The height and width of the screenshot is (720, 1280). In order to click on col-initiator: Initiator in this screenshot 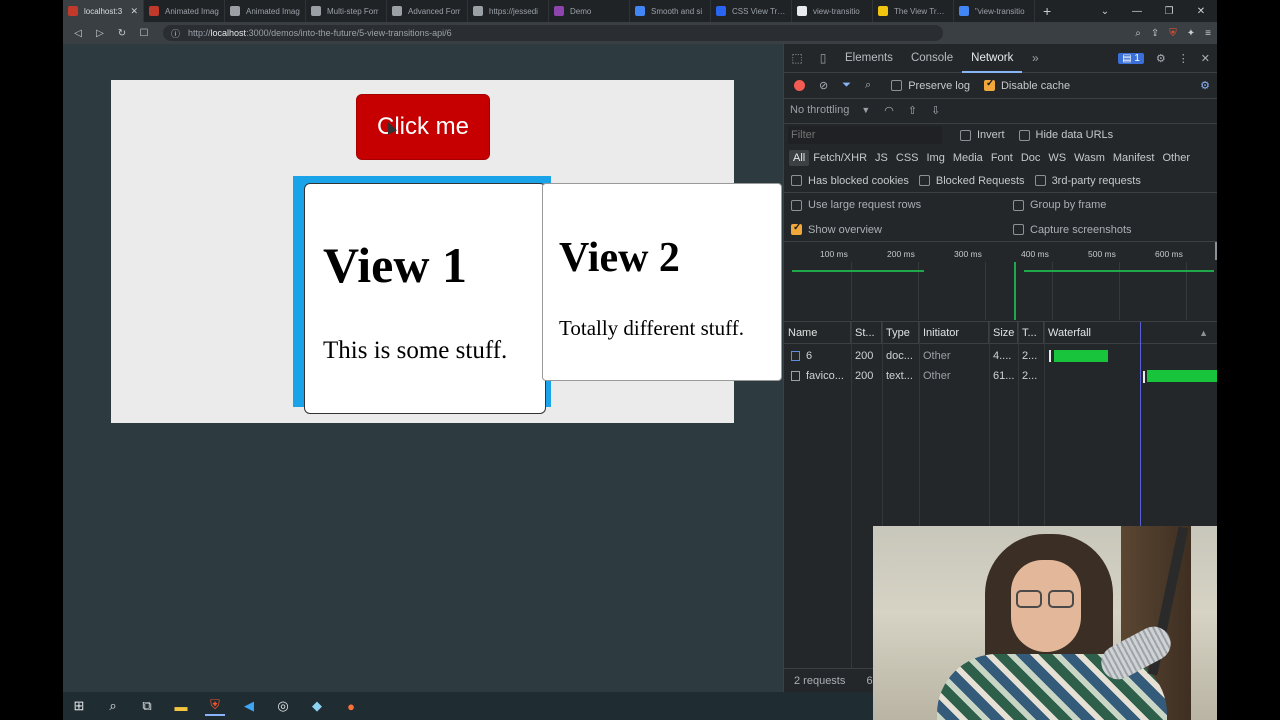, I will do `click(954, 333)`.